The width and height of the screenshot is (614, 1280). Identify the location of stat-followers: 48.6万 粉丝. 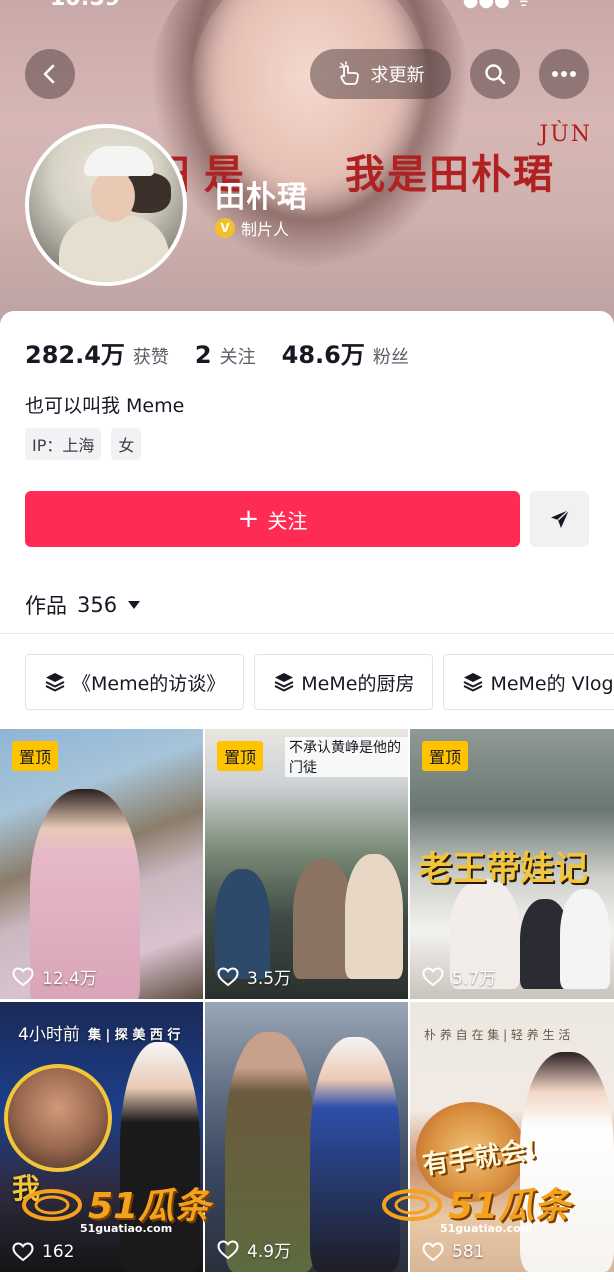
(345, 352).